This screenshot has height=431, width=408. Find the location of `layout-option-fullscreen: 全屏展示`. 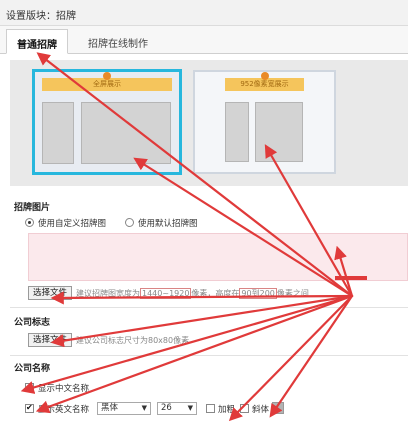

layout-option-fullscreen: 全屏展示 is located at coordinates (107, 122).